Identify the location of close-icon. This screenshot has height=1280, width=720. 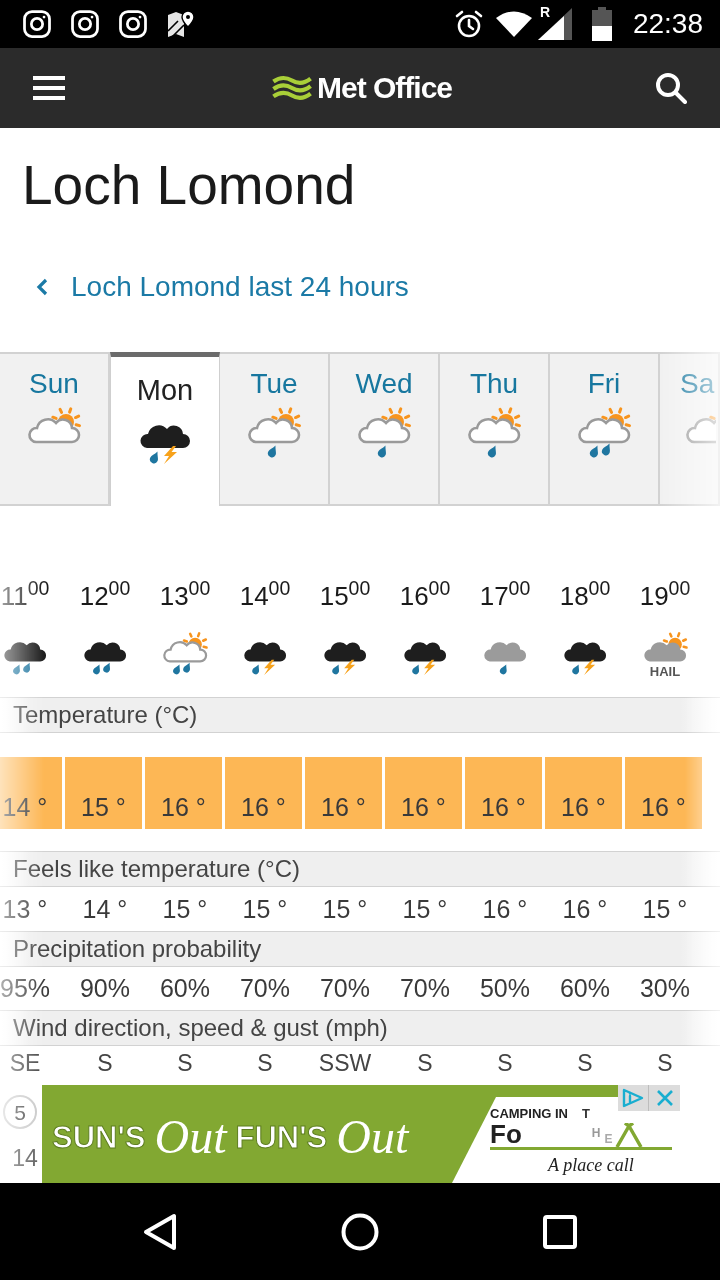
(664, 1098).